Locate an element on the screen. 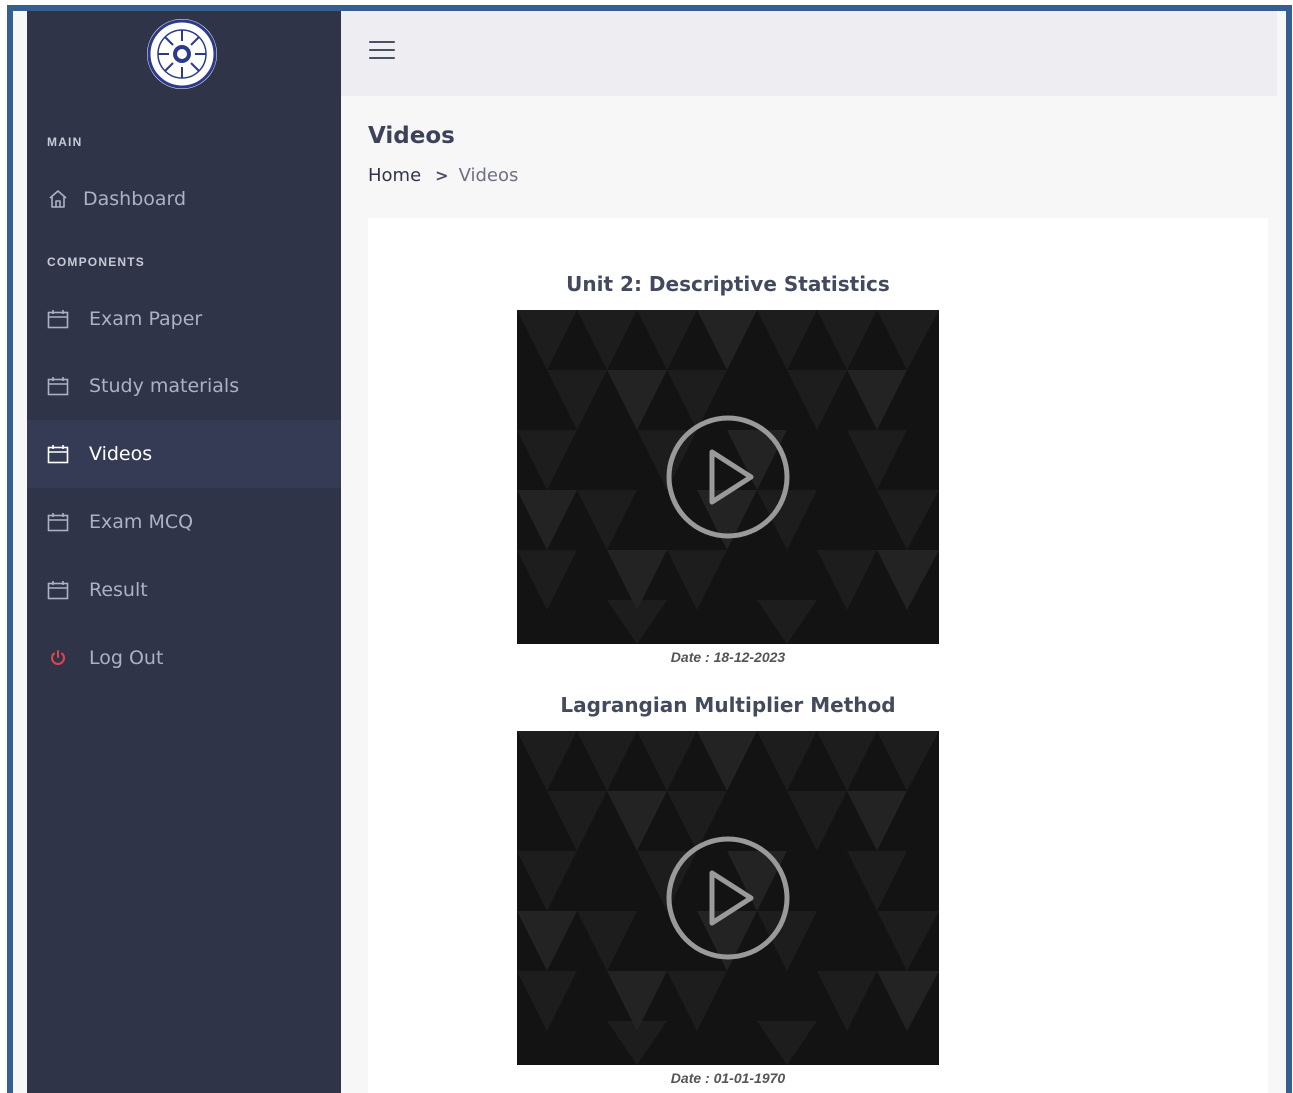 Image resolution: width=1293 pixels, height=1093 pixels. logo-emblem-icon is located at coordinates (182, 54).